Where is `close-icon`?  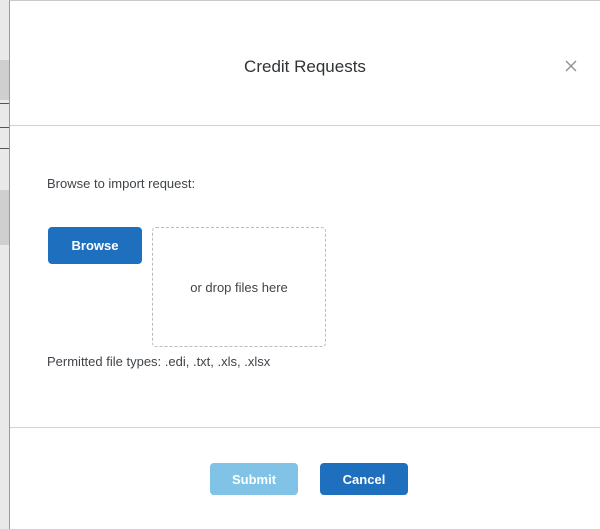
close-icon is located at coordinates (571, 66).